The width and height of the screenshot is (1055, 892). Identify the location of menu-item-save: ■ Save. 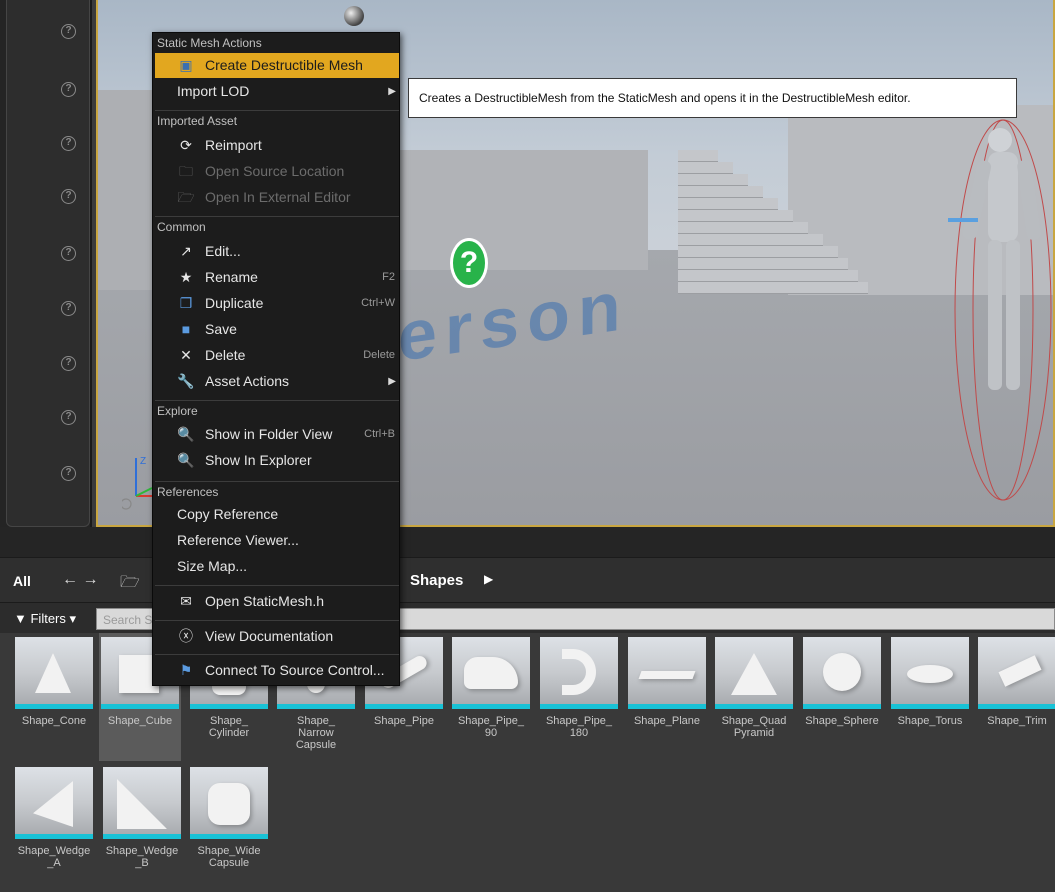
(277, 329).